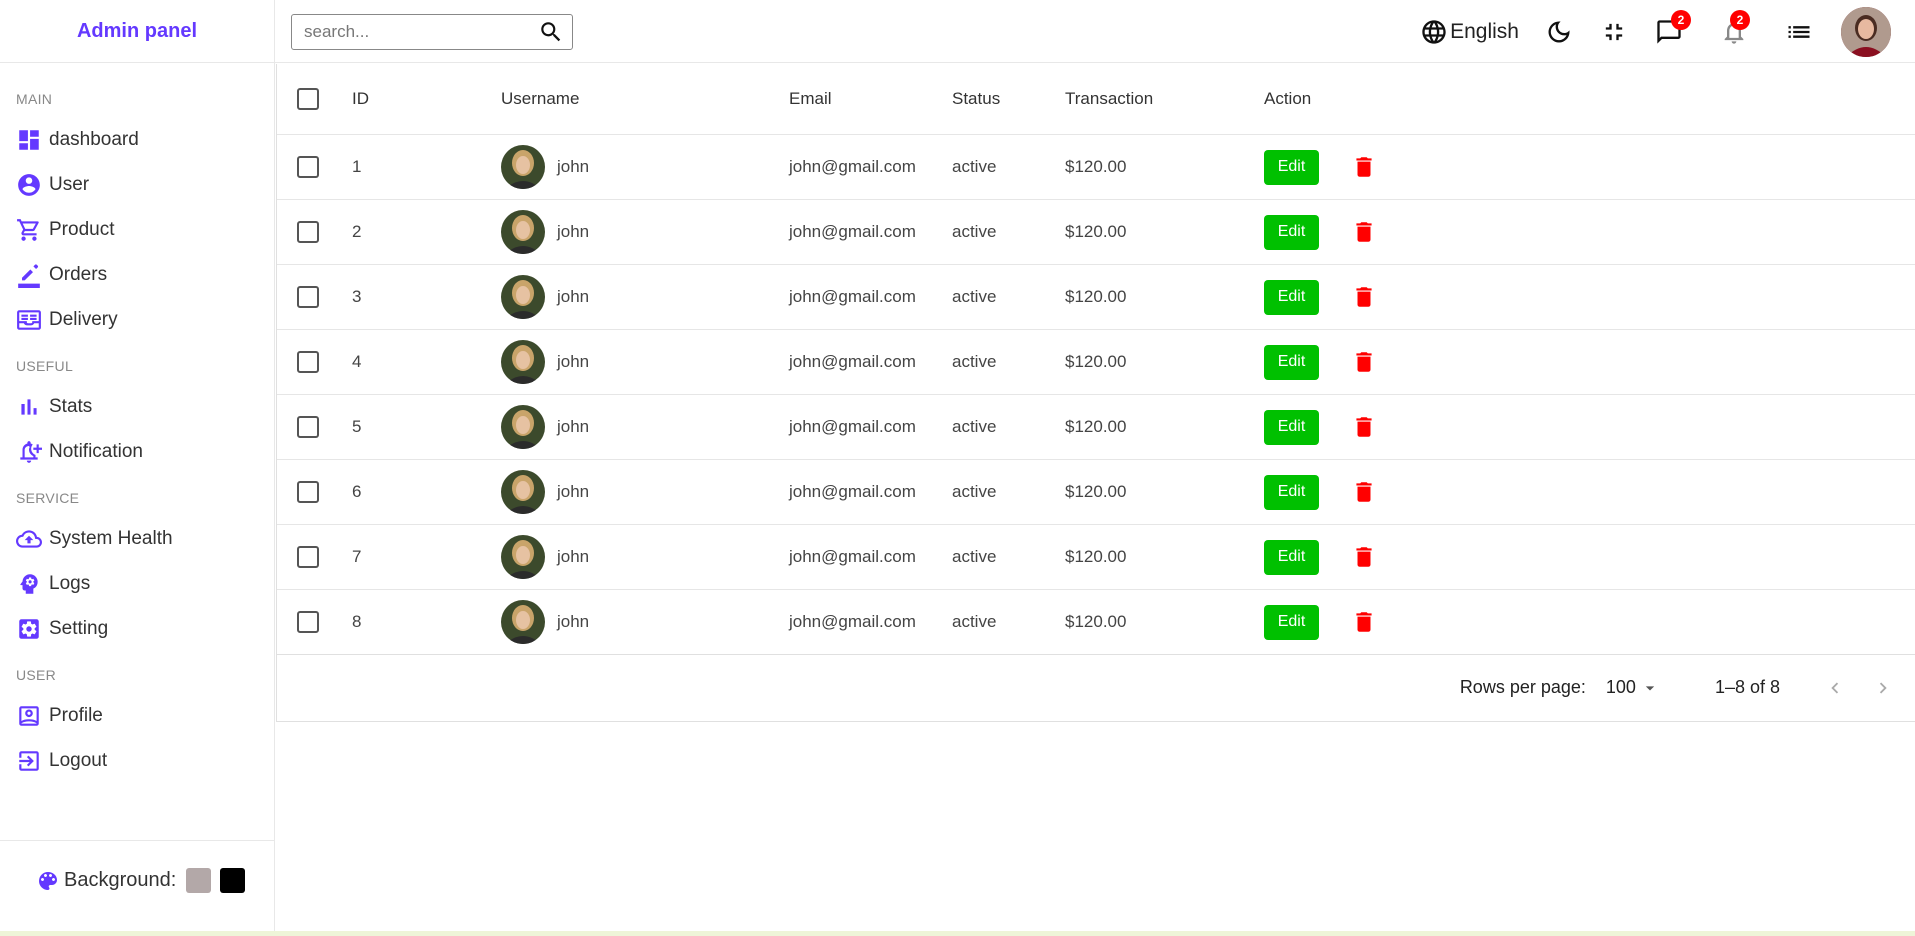  I want to click on table-row: 4 john john@gmail.com active $120.00 Edit, so click(1096, 362).